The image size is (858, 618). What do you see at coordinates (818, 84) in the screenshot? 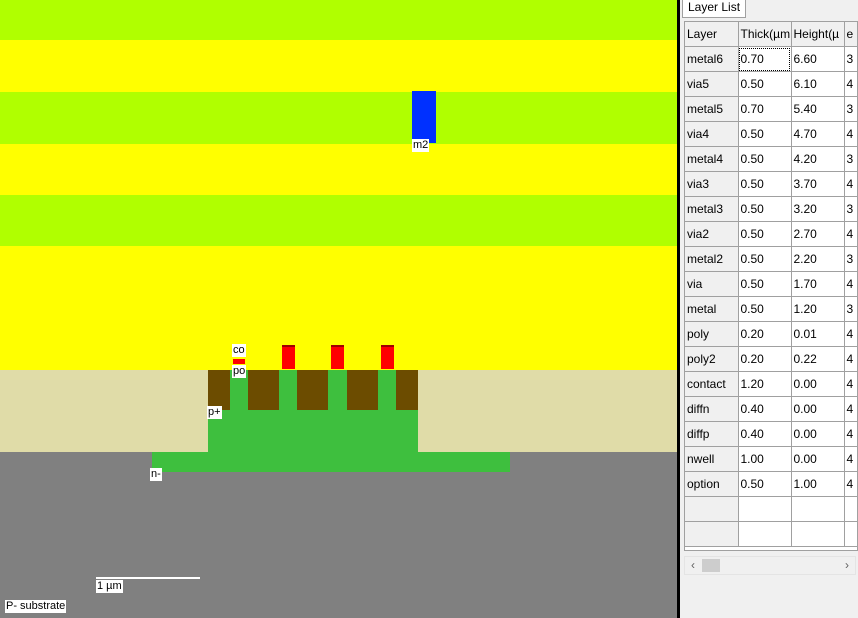
I see `table-cell: 6.10` at bounding box center [818, 84].